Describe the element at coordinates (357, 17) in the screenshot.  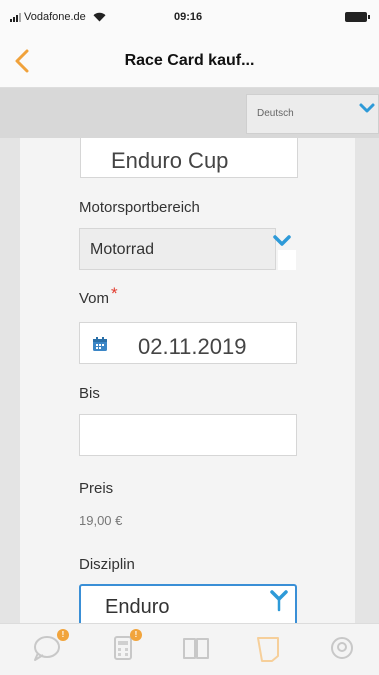
I see `battery-icon` at that location.